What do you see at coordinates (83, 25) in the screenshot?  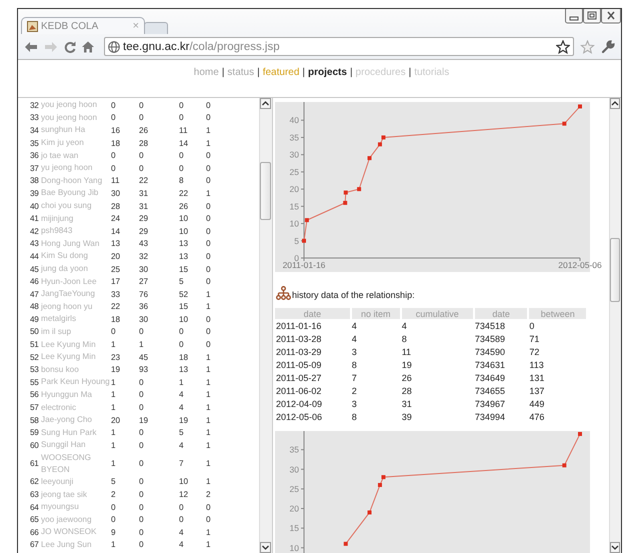 I see `browser-tab: KEDB COLA ×` at bounding box center [83, 25].